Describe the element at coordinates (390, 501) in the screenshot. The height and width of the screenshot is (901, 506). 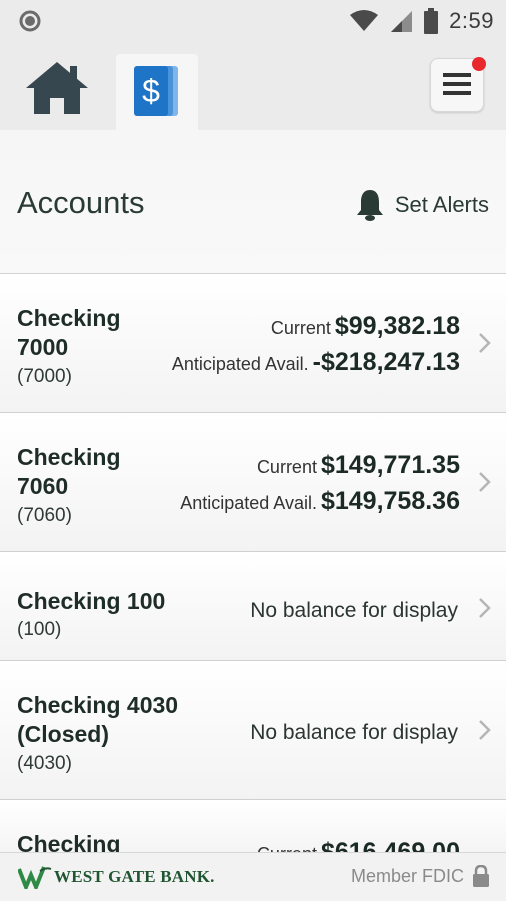
I see `anticipated-value: $149,758.36` at that location.